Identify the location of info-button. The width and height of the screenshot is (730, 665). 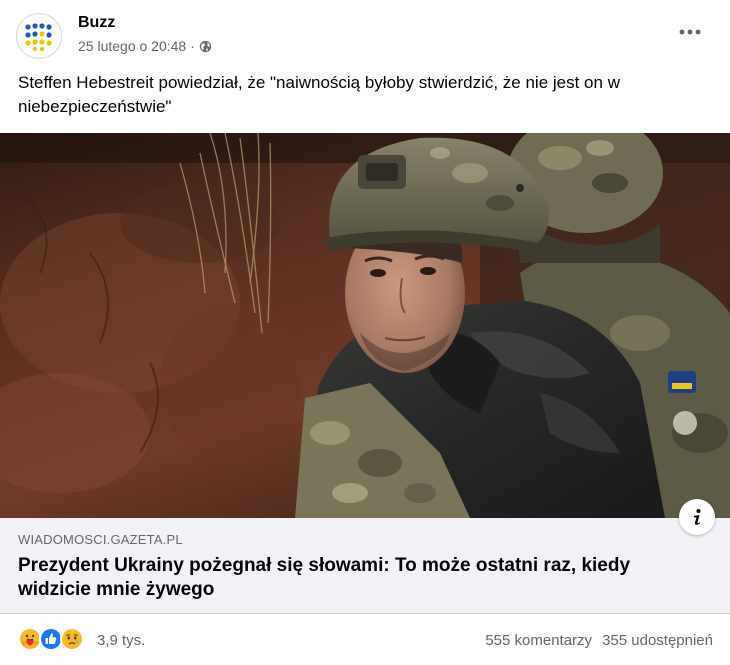
(697, 517).